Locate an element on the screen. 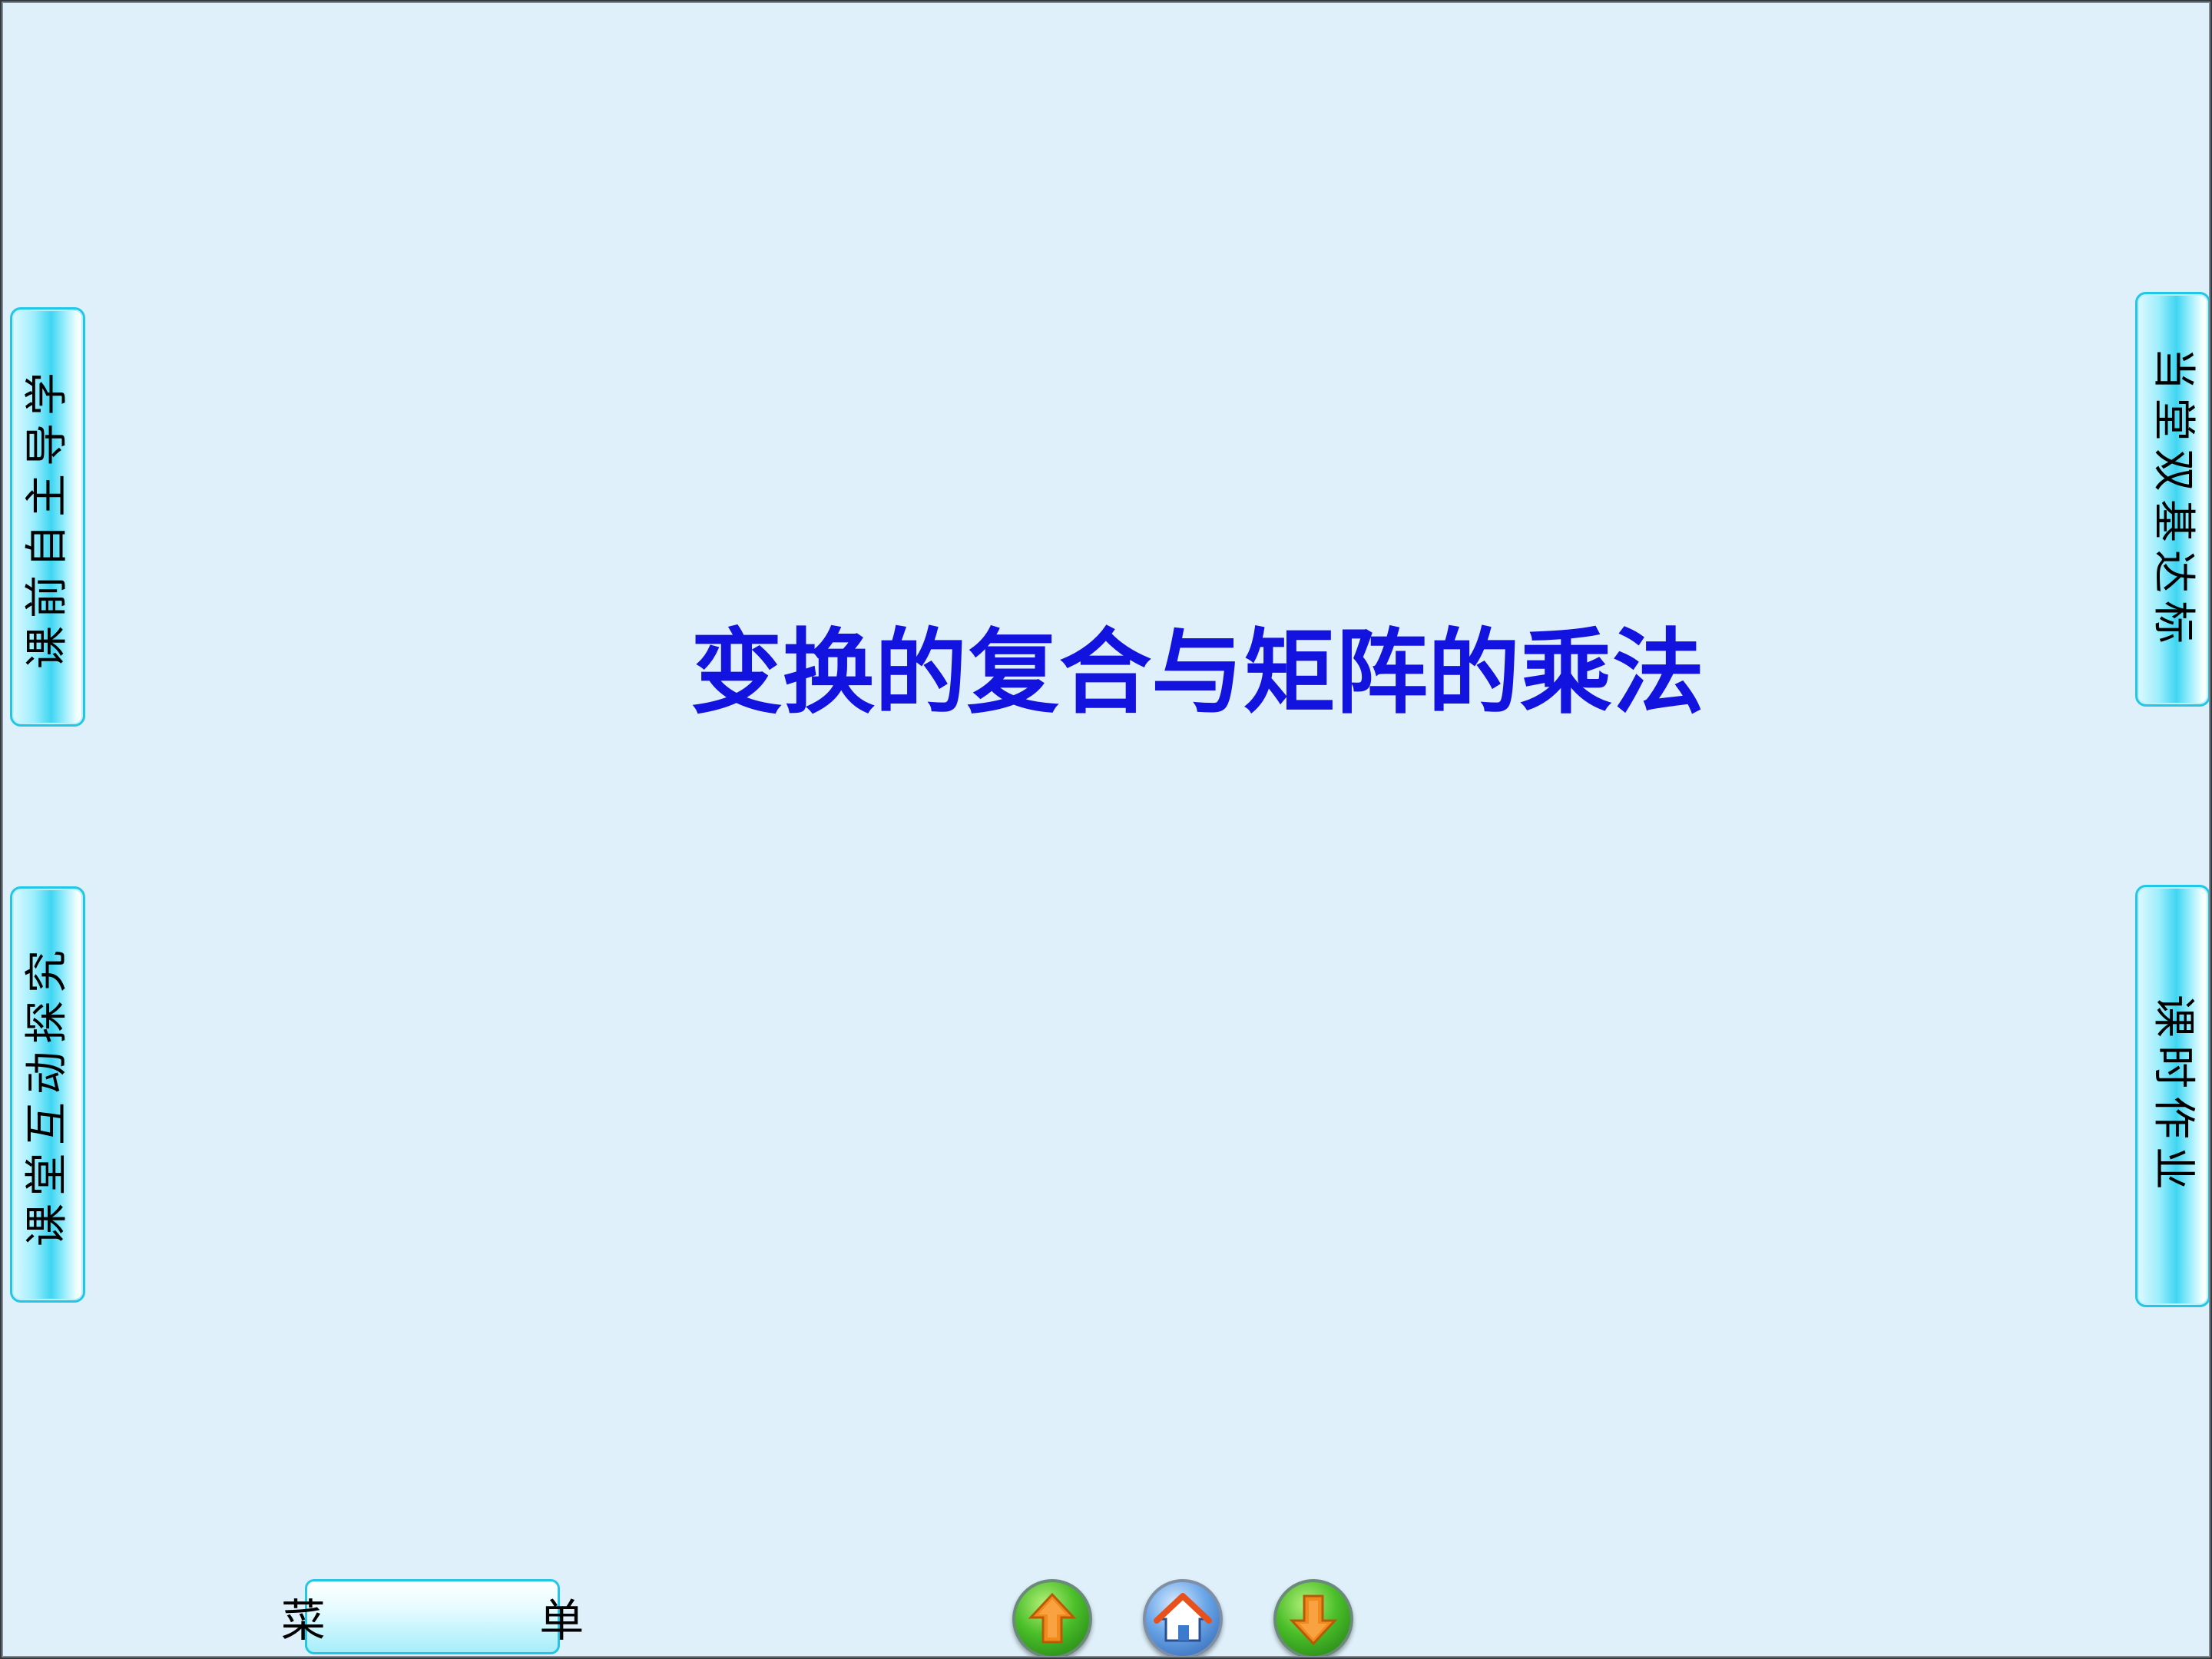  tab-homework-label: 课时作业 is located at coordinates (2173, 1096).